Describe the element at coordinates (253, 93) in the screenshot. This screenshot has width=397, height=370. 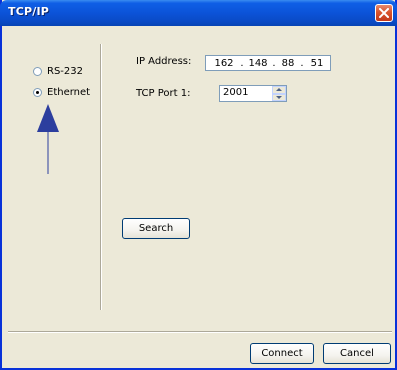
I see `tcp-port-spinner: 2001` at that location.